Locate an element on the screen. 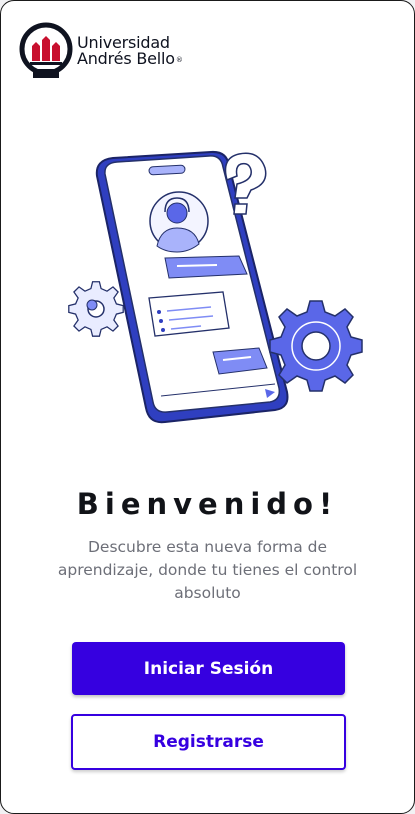 The width and height of the screenshot is (415, 814). registered-mark: ® is located at coordinates (179, 60).